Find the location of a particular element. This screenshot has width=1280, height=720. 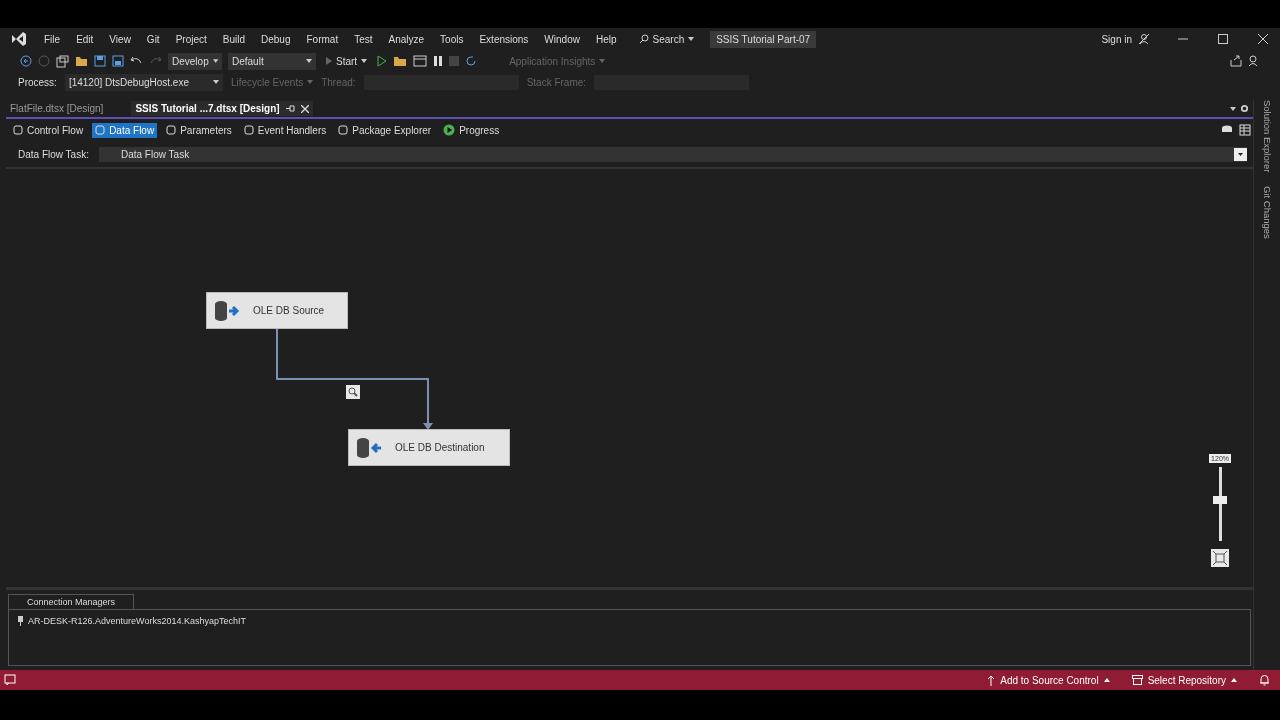

menu-item: Analyze is located at coordinates (406, 39).